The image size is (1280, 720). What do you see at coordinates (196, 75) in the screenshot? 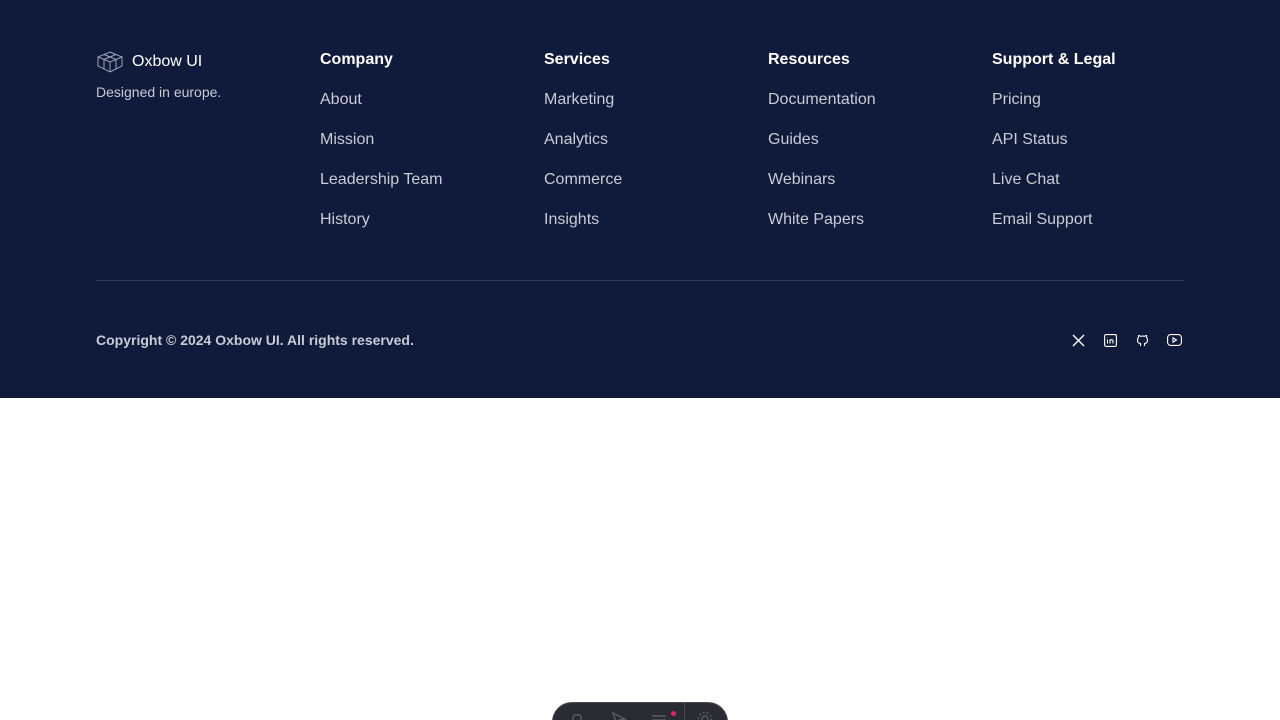
I see `brand-block: Oxbow UI Designed in europe.` at bounding box center [196, 75].